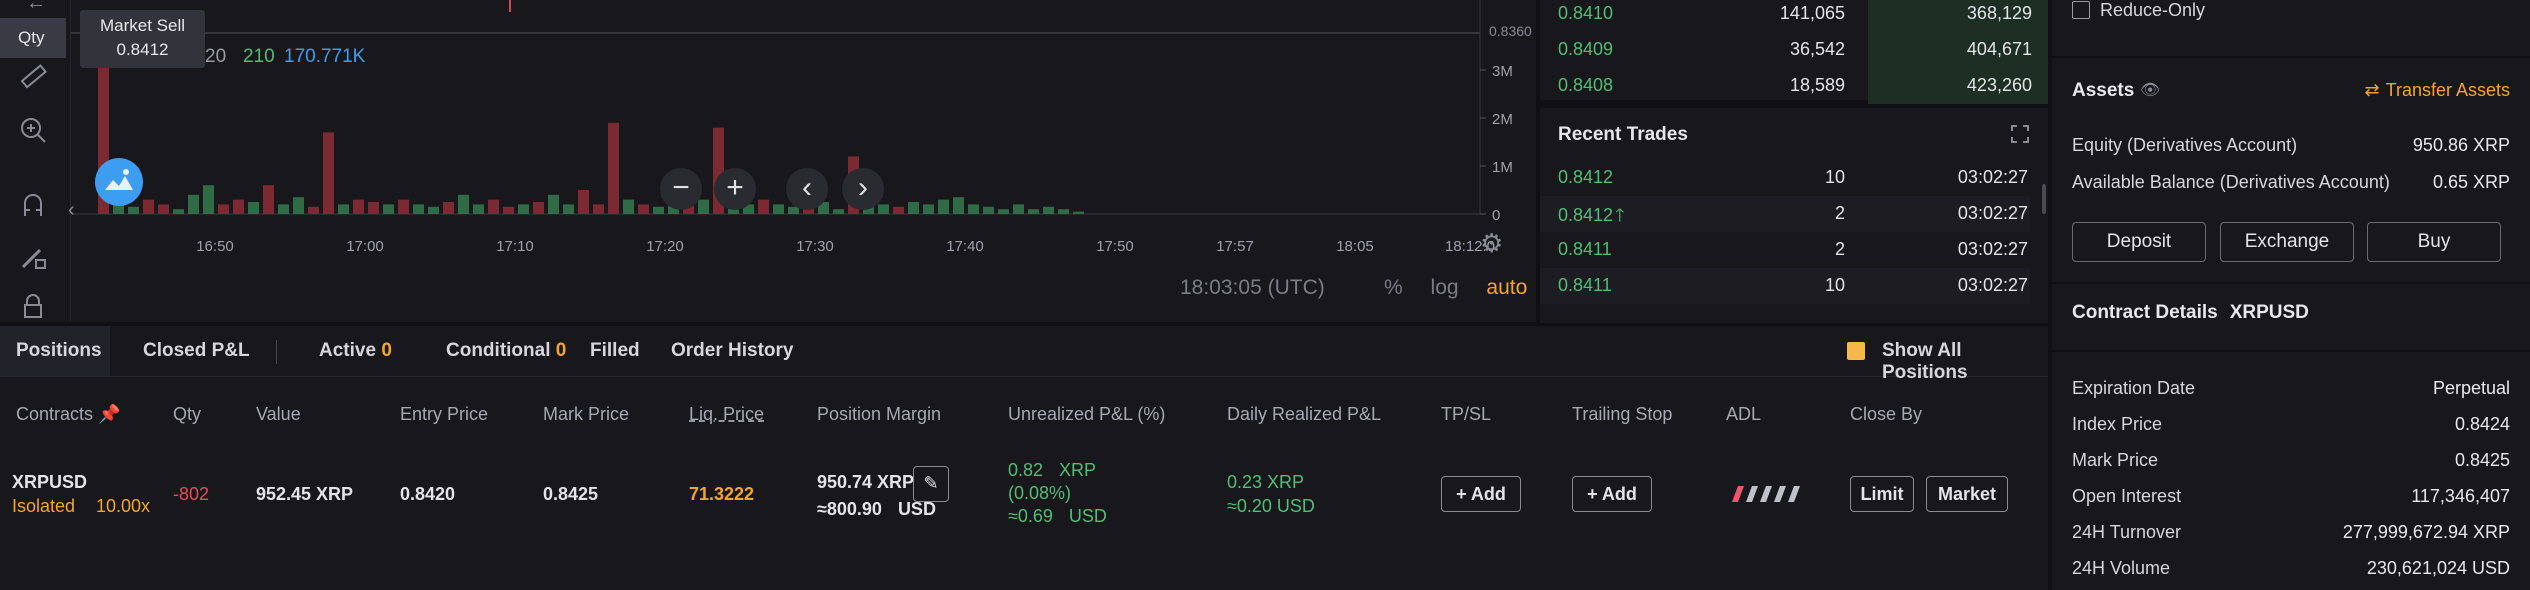 The image size is (2530, 590). What do you see at coordinates (2121, 568) in the screenshot?
I see `detail-label: 24H Volume` at bounding box center [2121, 568].